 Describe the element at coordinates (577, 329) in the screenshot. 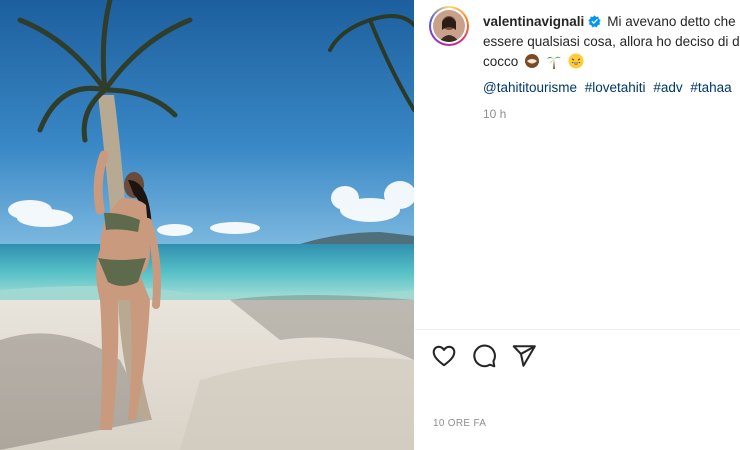

I see `divider` at that location.